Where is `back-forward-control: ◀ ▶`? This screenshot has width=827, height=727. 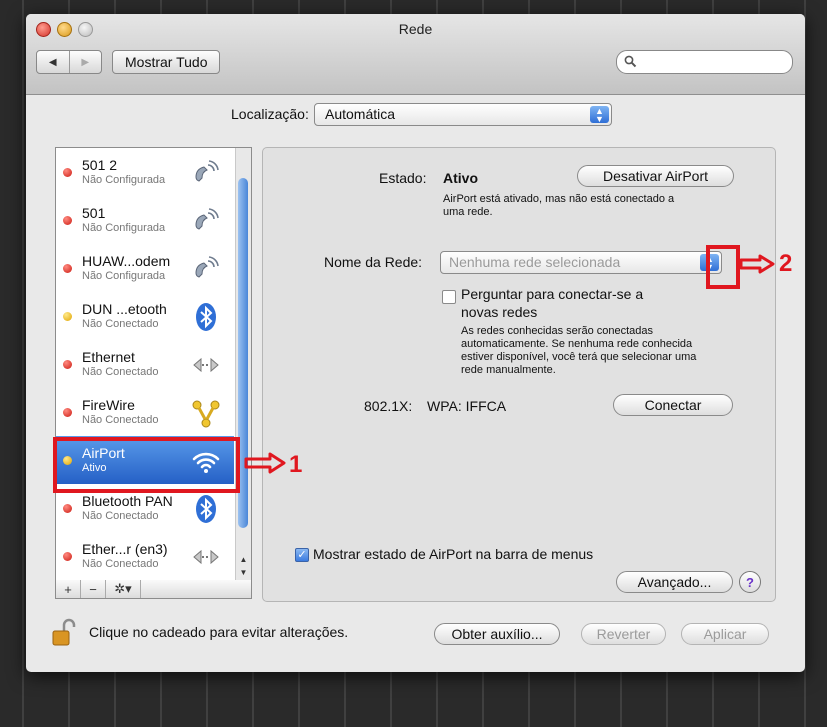
back-forward-control: ◀ ▶ is located at coordinates (69, 62).